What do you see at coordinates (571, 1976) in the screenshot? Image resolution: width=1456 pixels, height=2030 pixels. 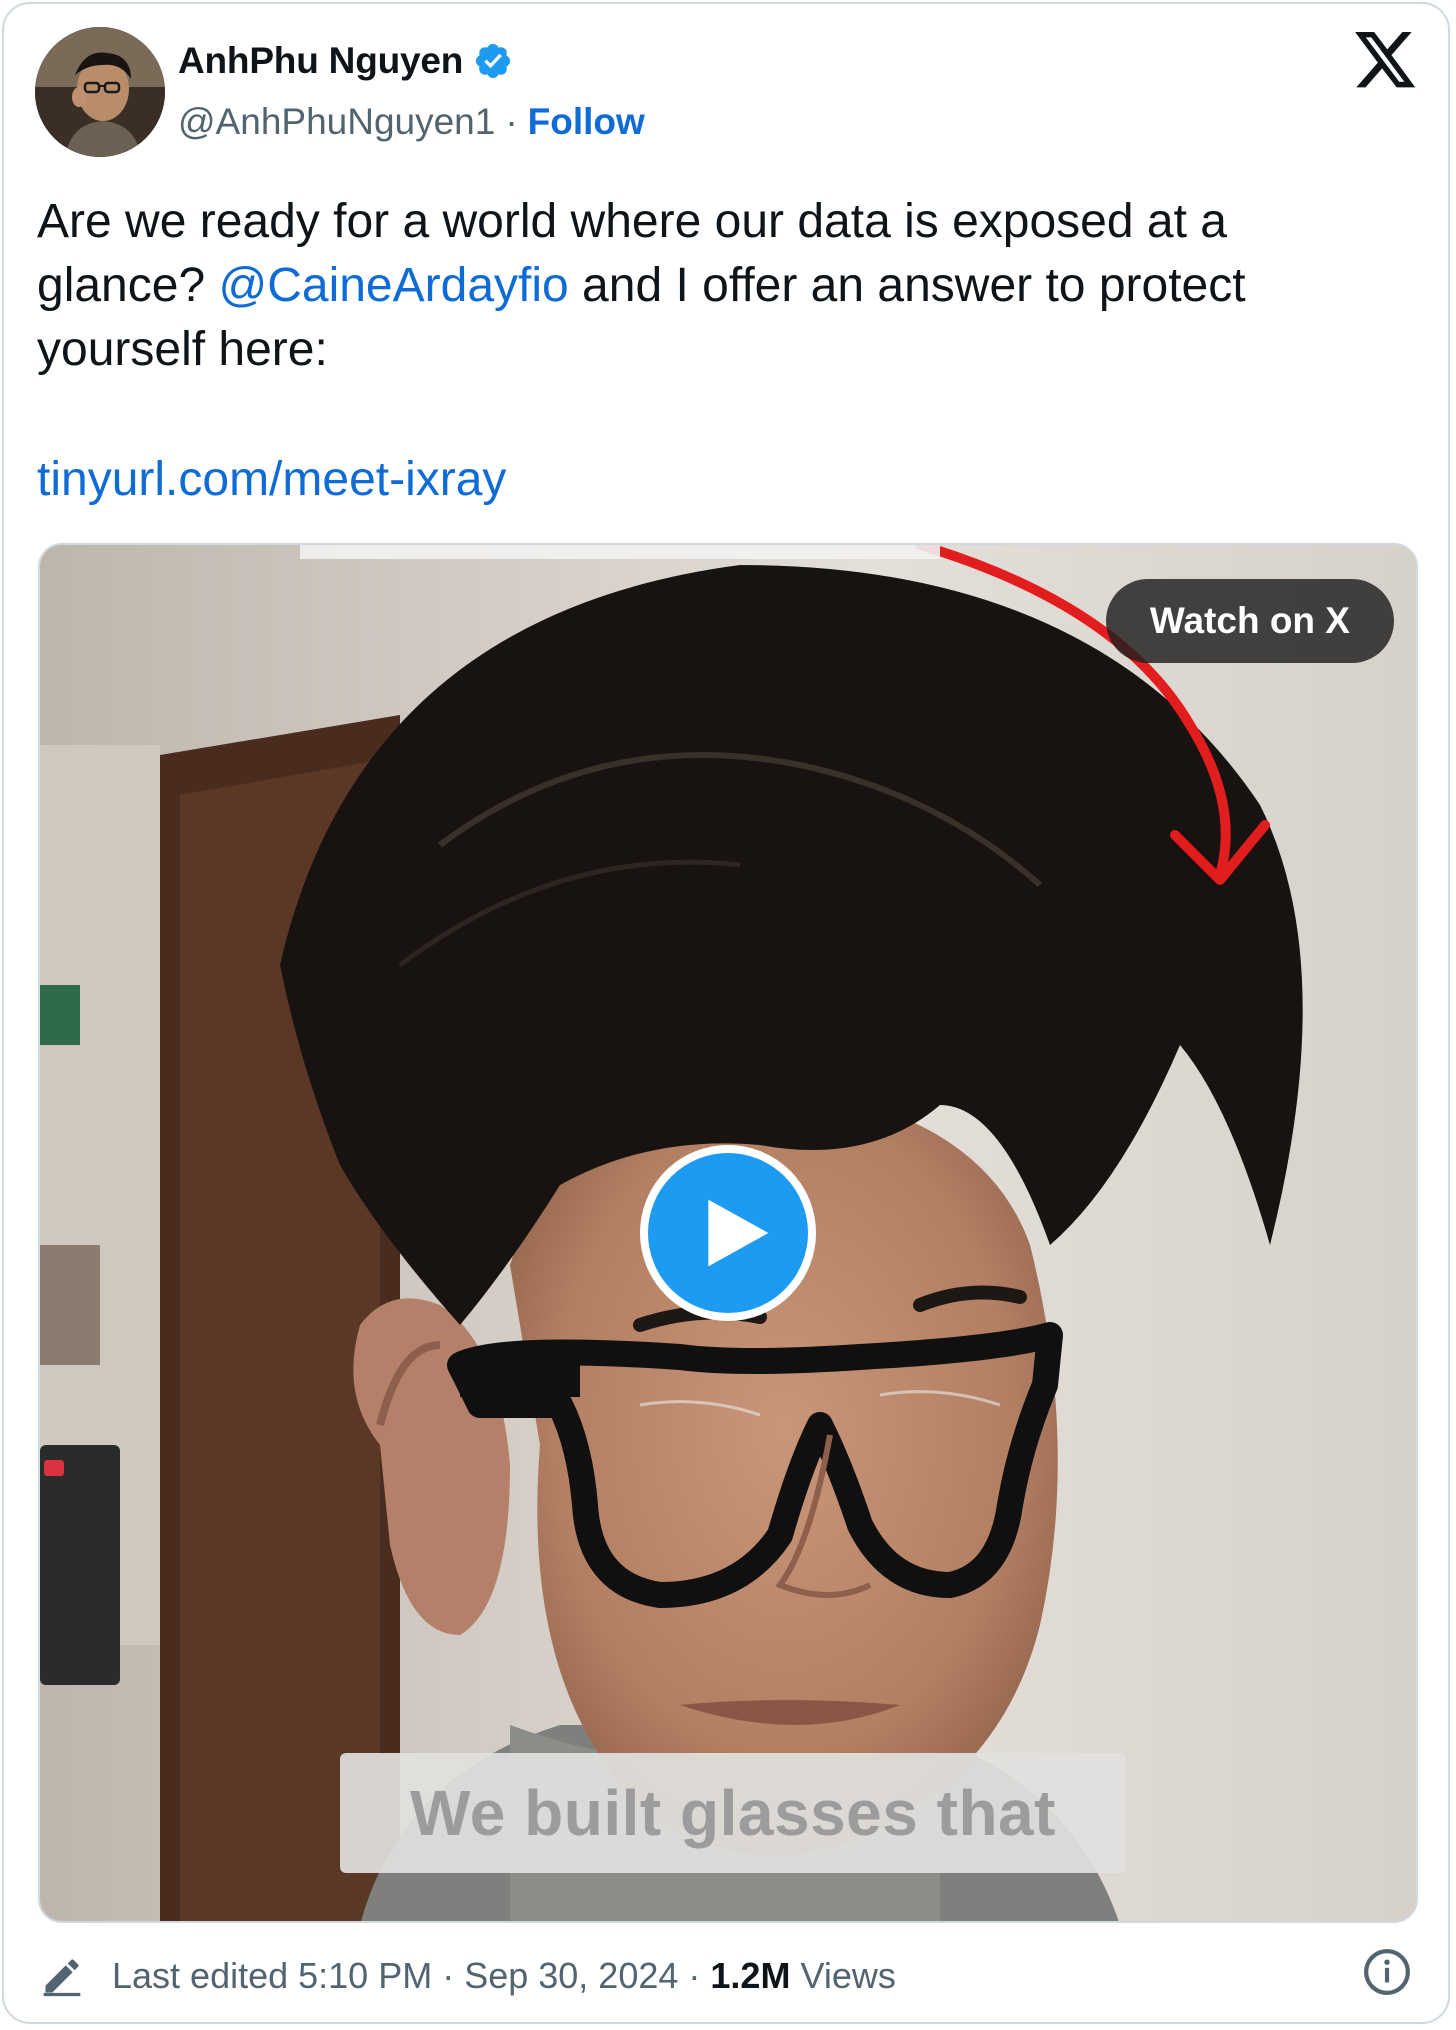 I see `tweet-date: Sep 30, 2024` at bounding box center [571, 1976].